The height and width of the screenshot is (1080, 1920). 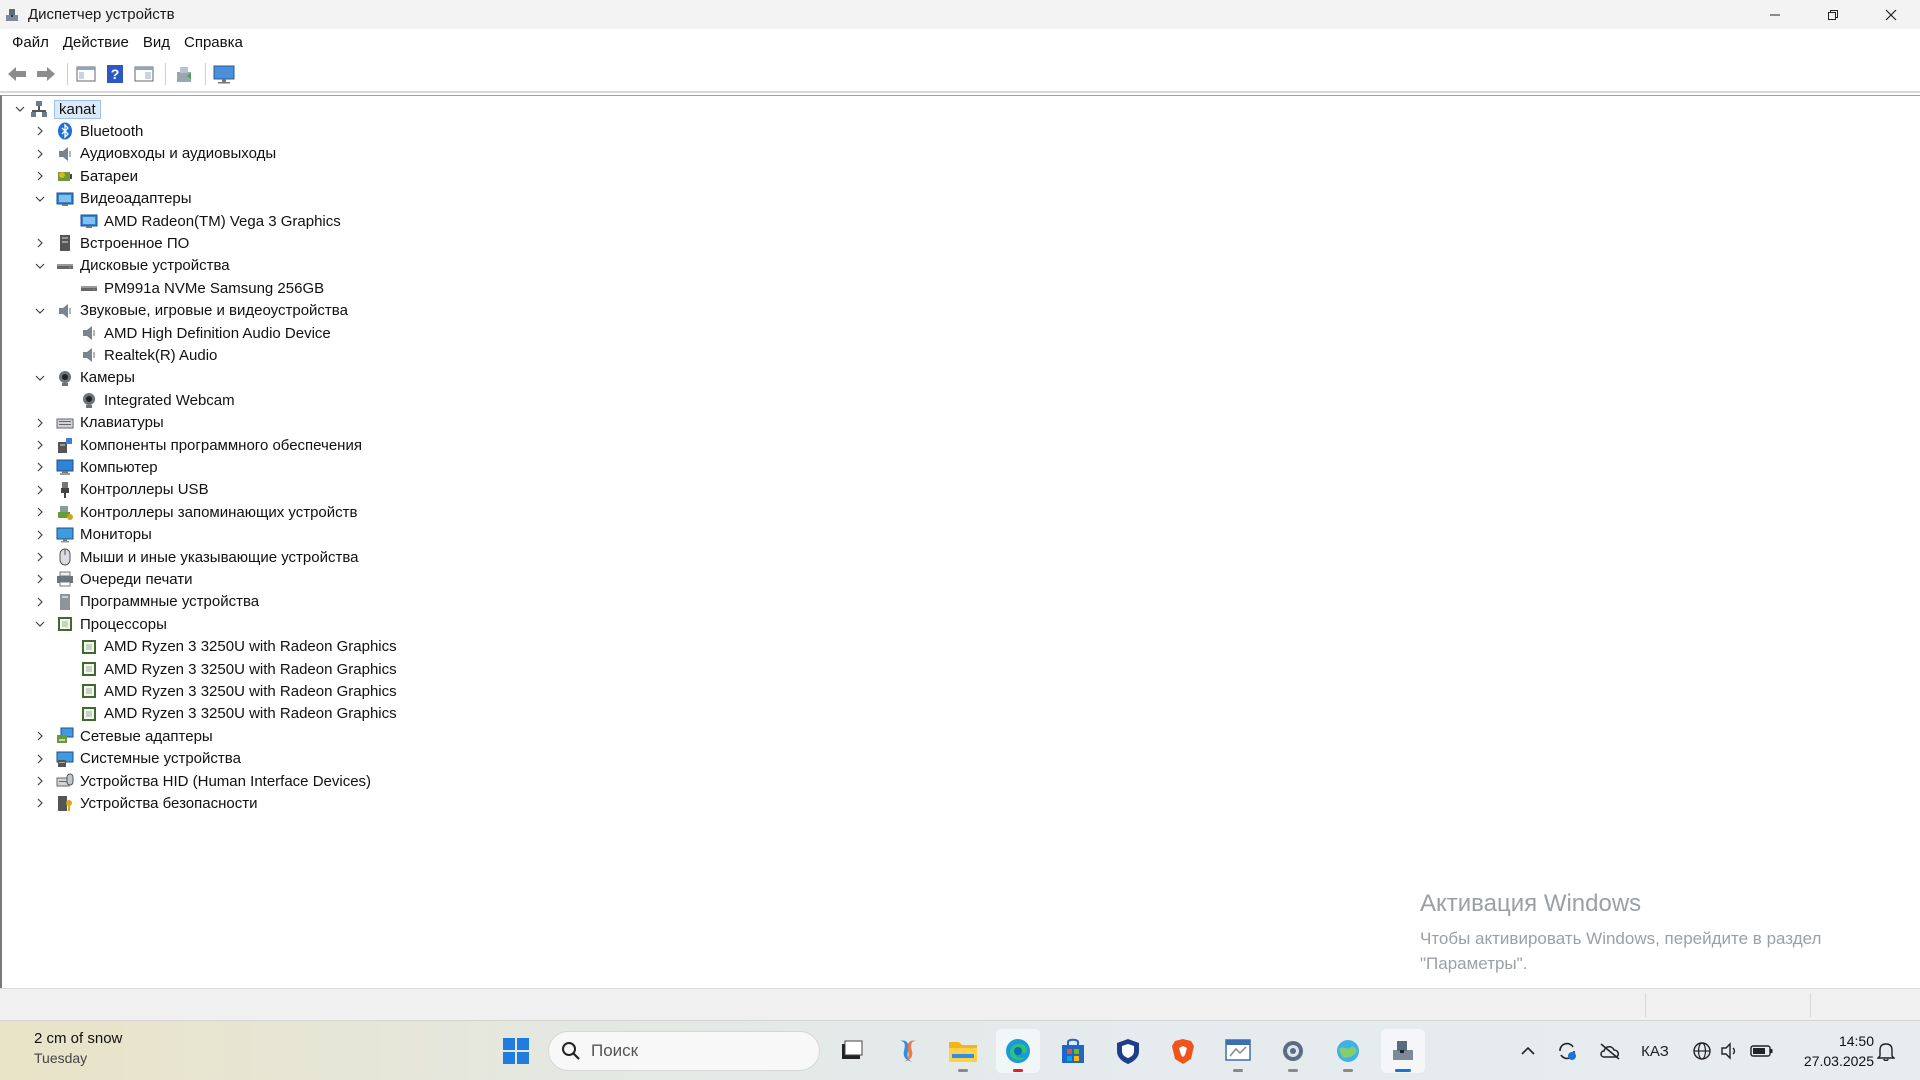 What do you see at coordinates (1762, 1050) in the screenshot?
I see `battery-tray-icon` at bounding box center [1762, 1050].